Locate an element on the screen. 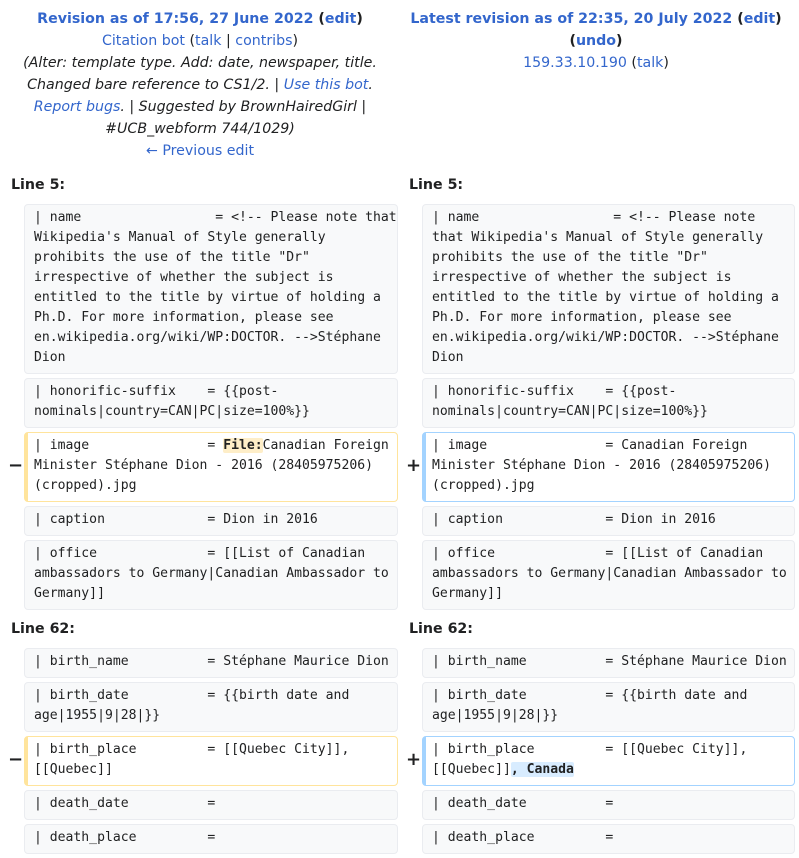 Image resolution: width=799 pixels, height=858 pixels. new-revision-edit-link: edit is located at coordinates (759, 19).